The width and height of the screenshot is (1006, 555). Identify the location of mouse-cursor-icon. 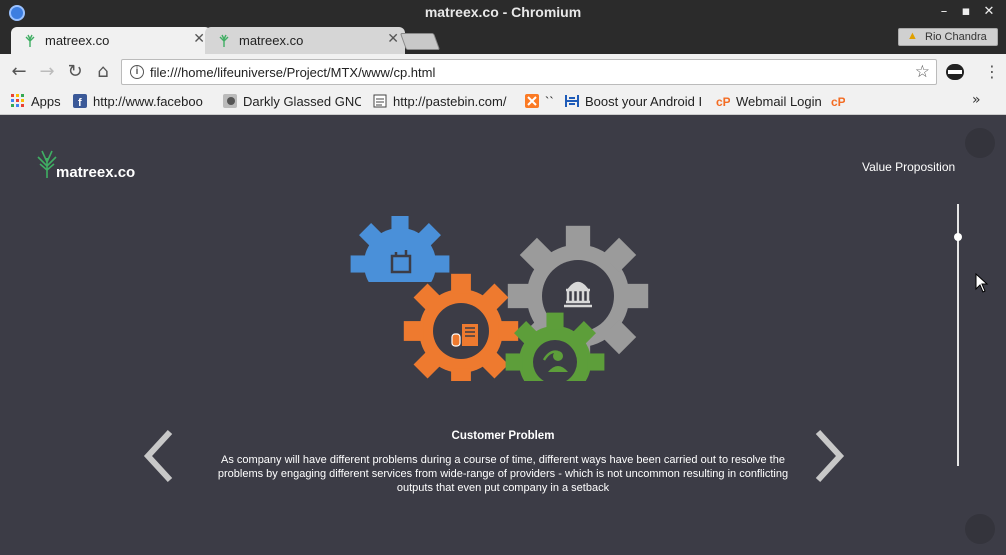
(982, 283).